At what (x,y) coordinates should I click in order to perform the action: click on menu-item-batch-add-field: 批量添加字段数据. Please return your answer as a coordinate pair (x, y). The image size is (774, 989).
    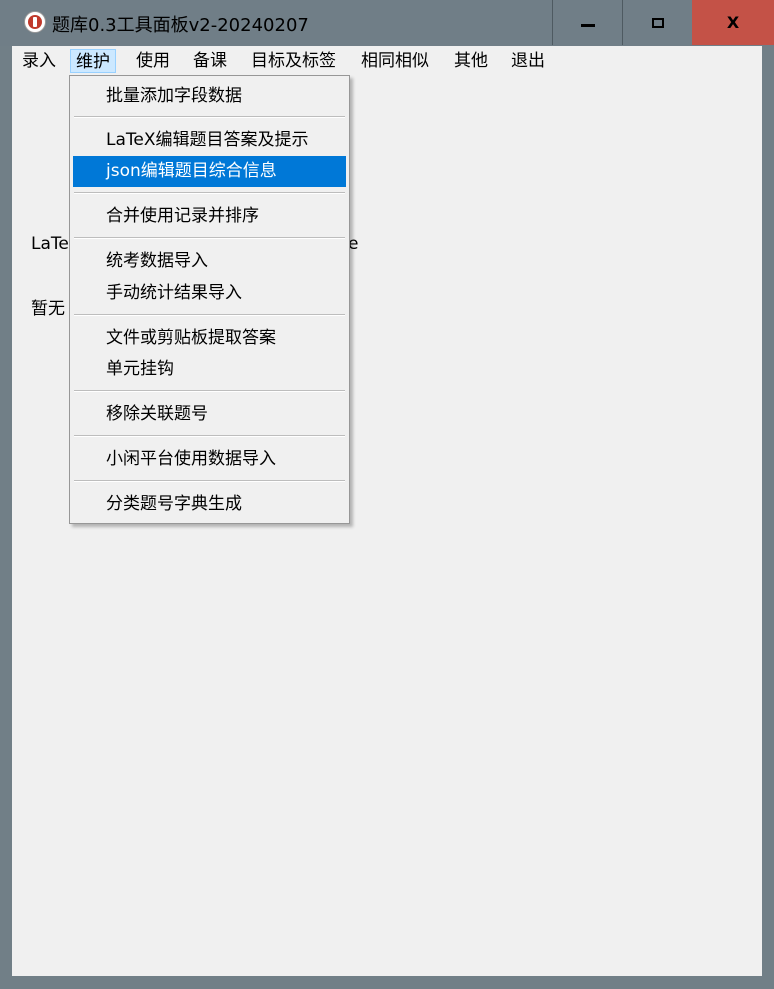
    Looking at the image, I should click on (209, 96).